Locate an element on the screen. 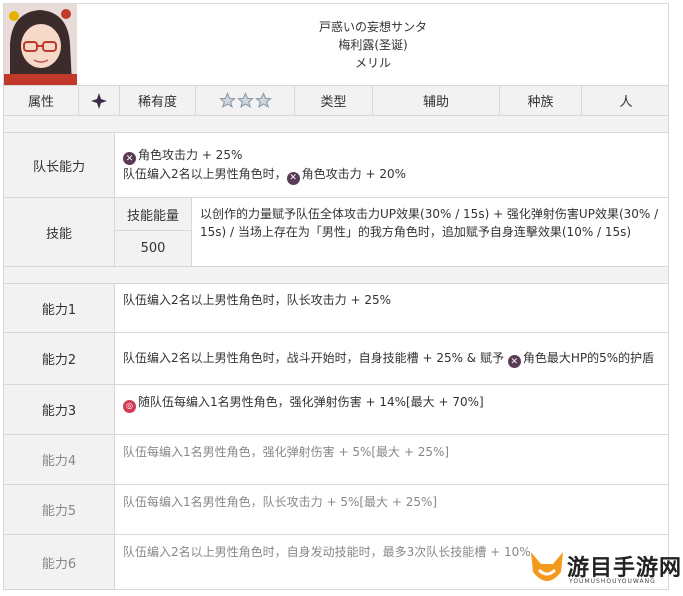 Image resolution: width=683 pixels, height=596 pixels. portrait-image is located at coordinates (40, 44).